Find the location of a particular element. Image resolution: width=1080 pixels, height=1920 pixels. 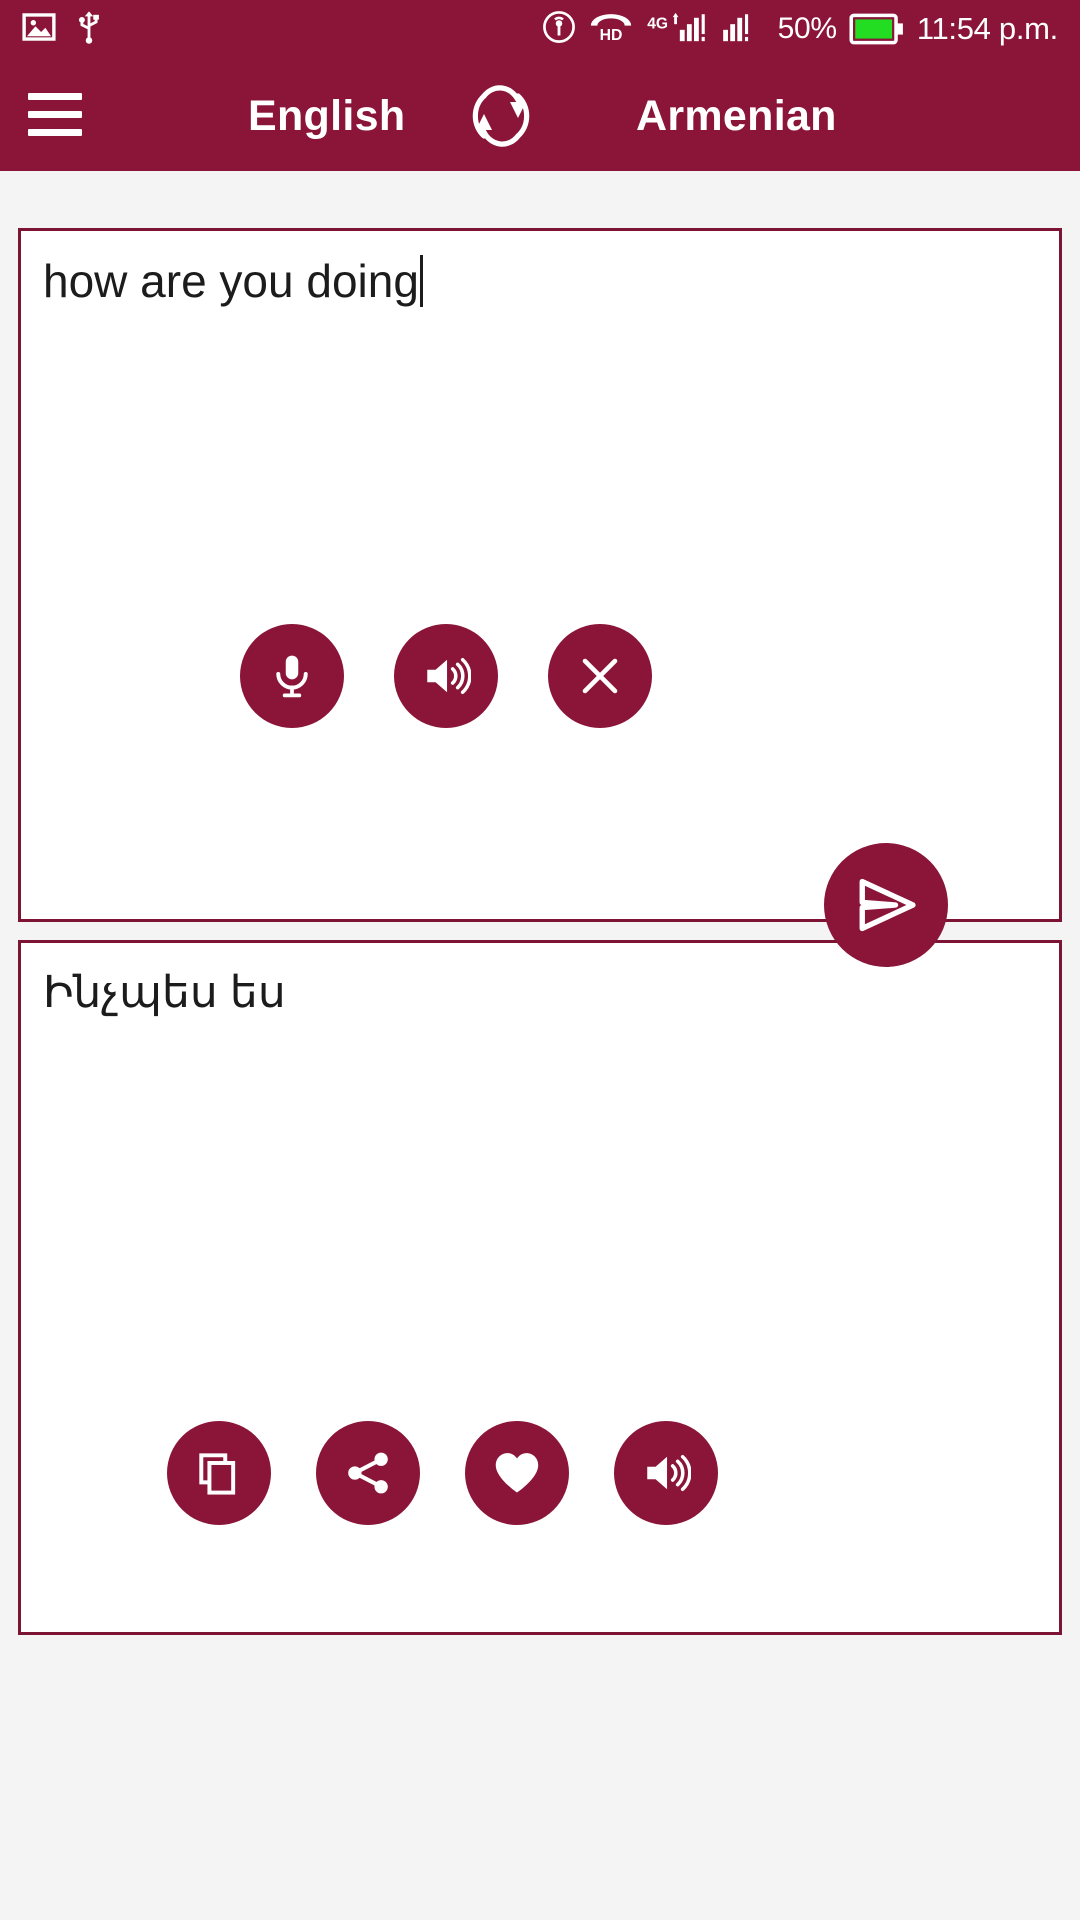

target-language-button: Armenian is located at coordinates (736, 116).